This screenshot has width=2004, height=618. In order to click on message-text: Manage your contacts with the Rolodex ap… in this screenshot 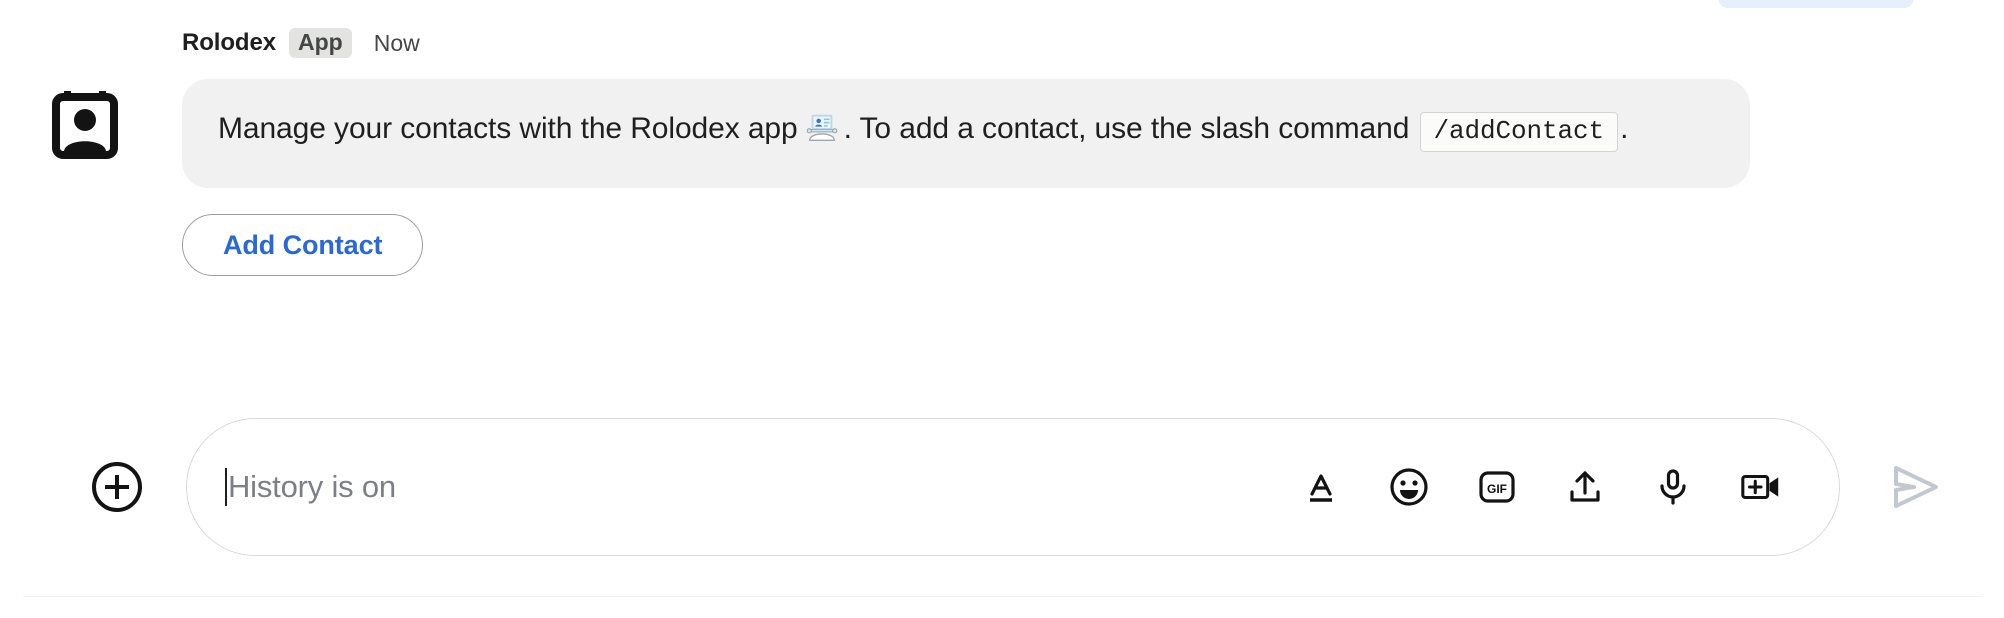, I will do `click(966, 132)`.